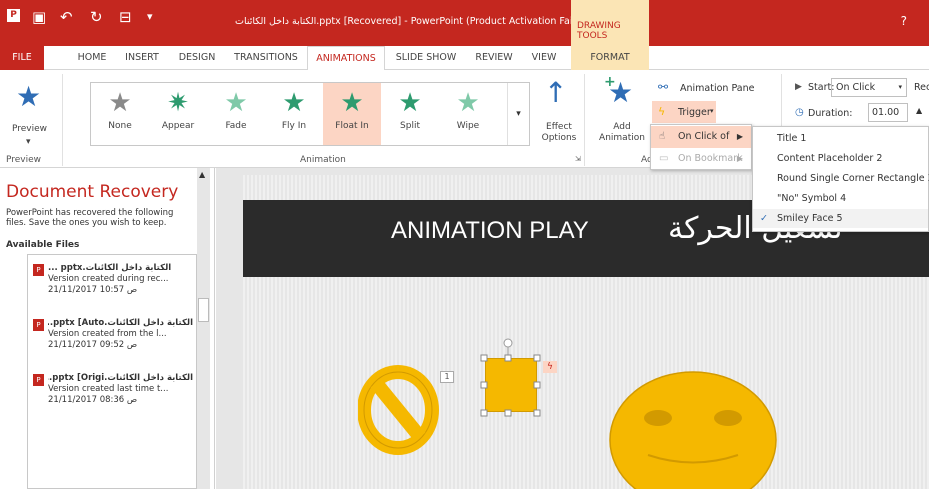 The width and height of the screenshot is (929, 489). Describe the element at coordinates (610, 58) in the screenshot. I see `tab-format: FORMAT` at that location.